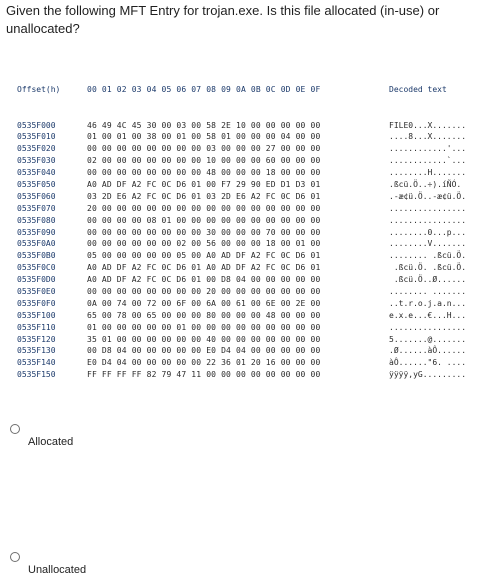 This screenshot has width=498, height=576. I want to click on hex-row-offset: 0535F110, so click(36, 327).